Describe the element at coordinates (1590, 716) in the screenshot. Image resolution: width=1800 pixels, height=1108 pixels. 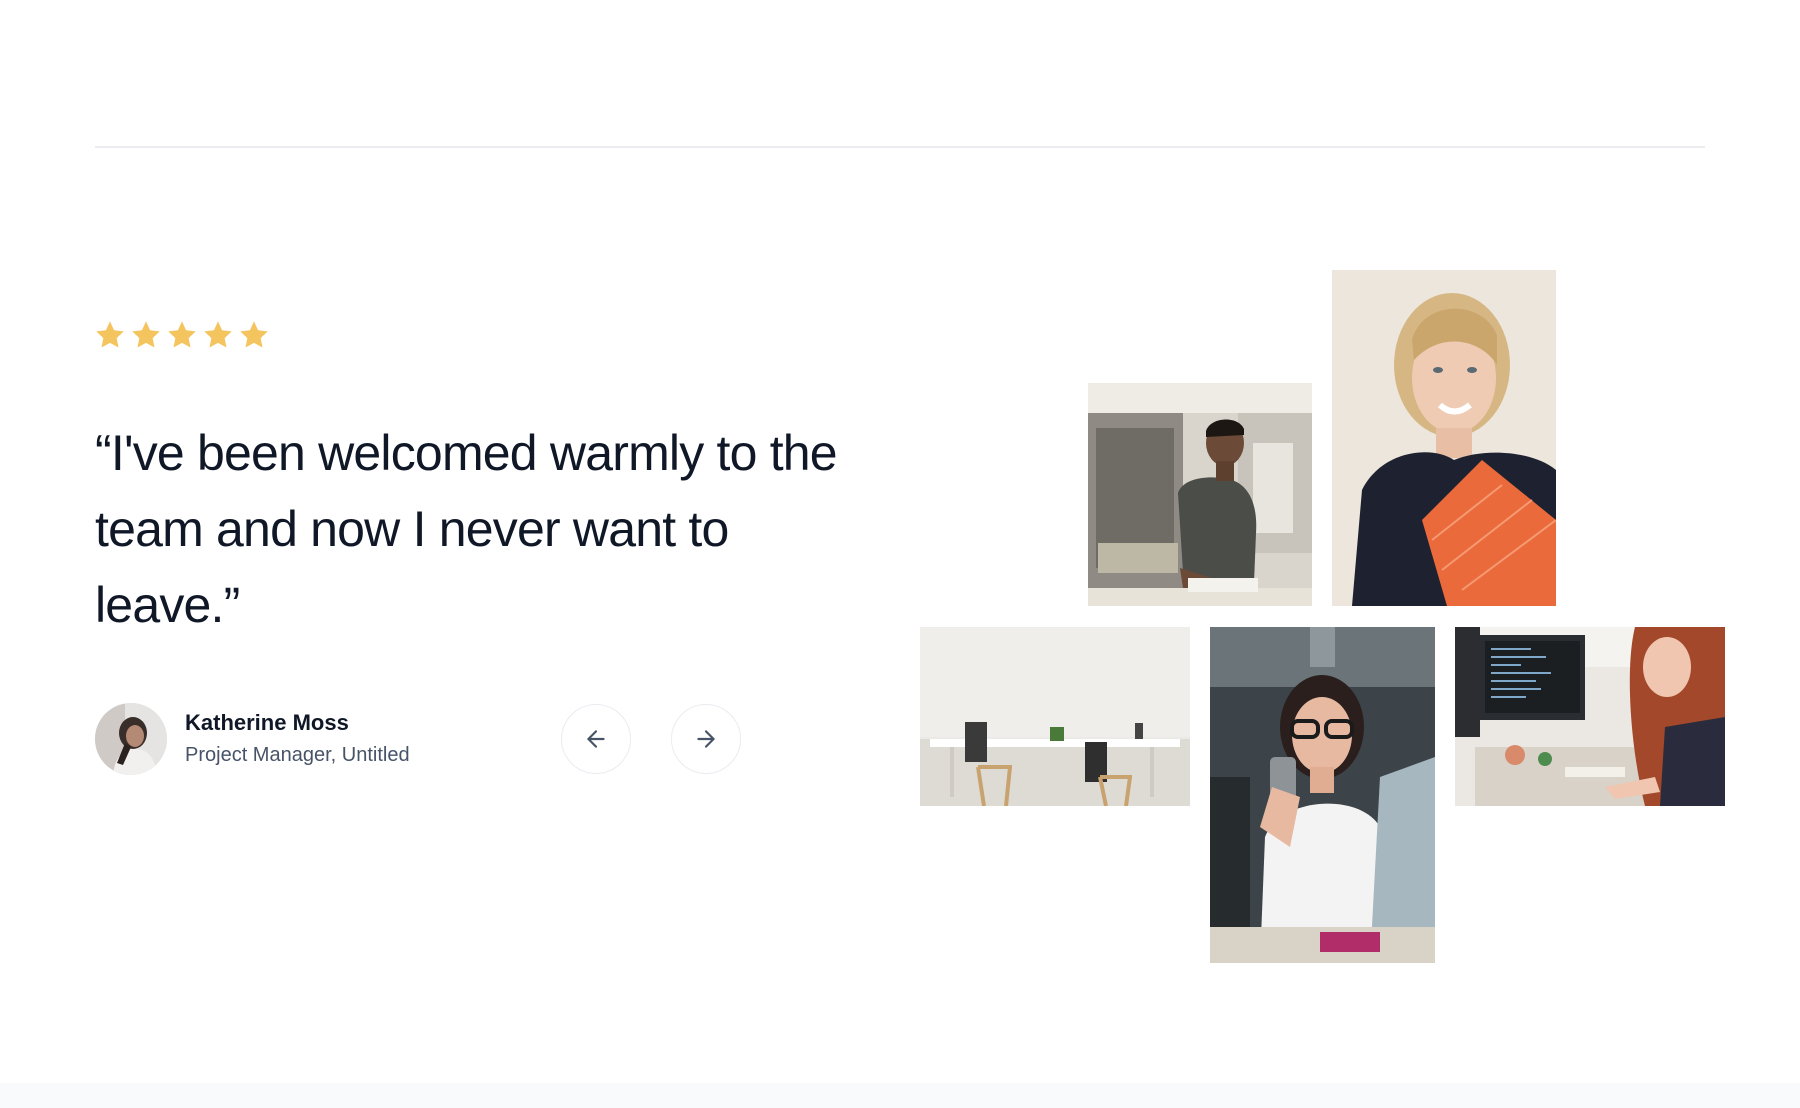
I see `photo-woman-coding` at that location.